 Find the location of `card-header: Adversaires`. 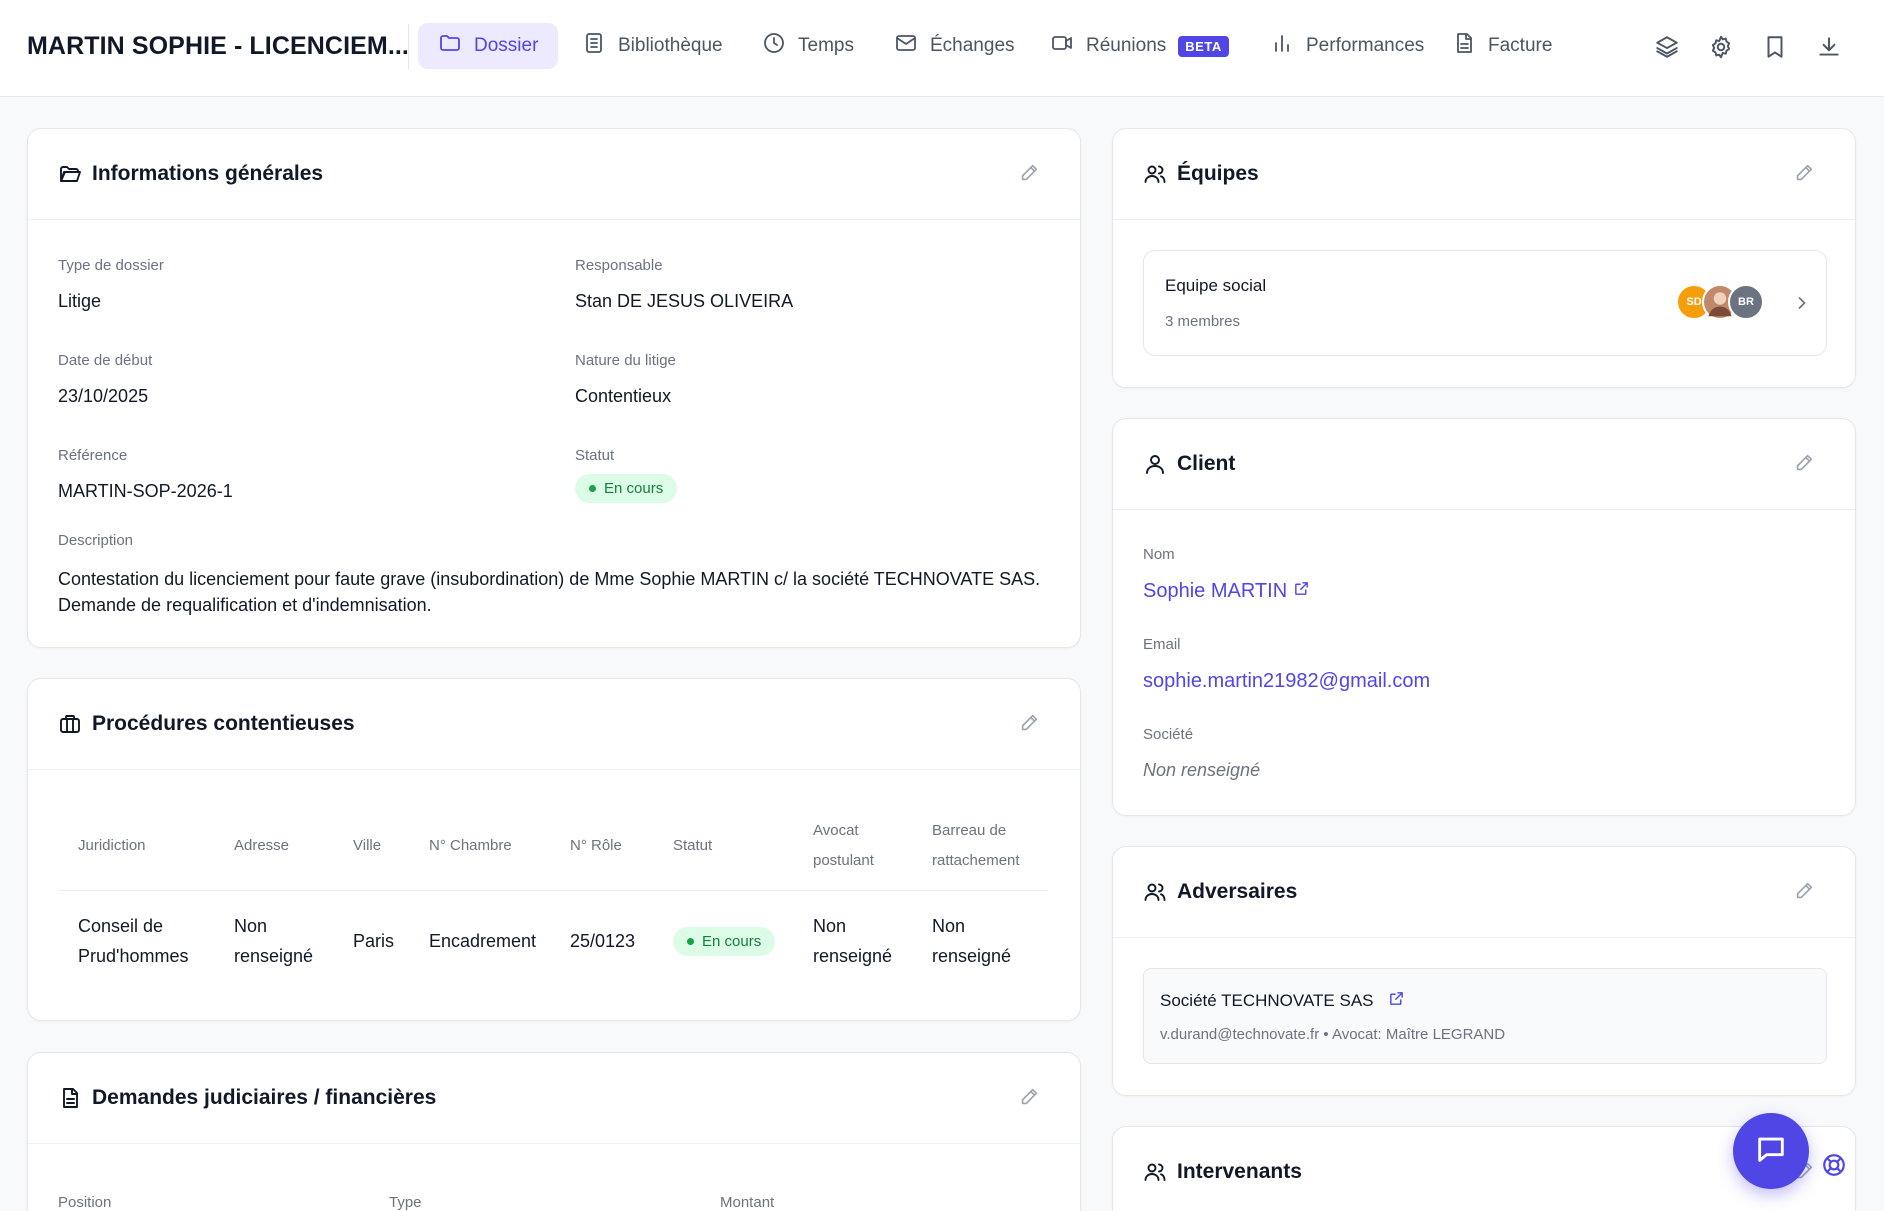

card-header: Adversaires is located at coordinates (1484, 892).